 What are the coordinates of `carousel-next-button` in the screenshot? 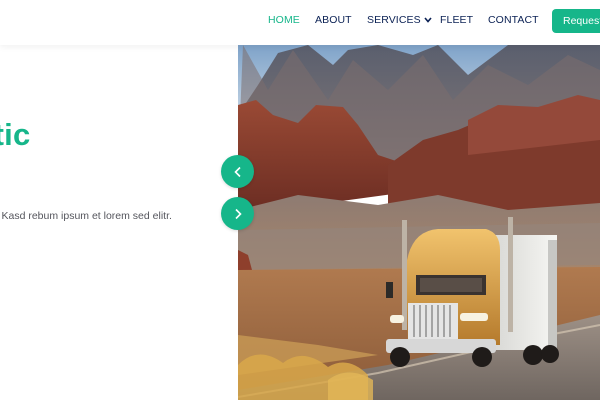 It's located at (237, 213).